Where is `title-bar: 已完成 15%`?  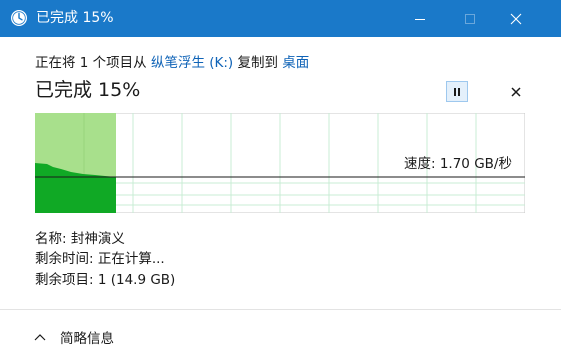
title-bar: 已完成 15% is located at coordinates (280, 18).